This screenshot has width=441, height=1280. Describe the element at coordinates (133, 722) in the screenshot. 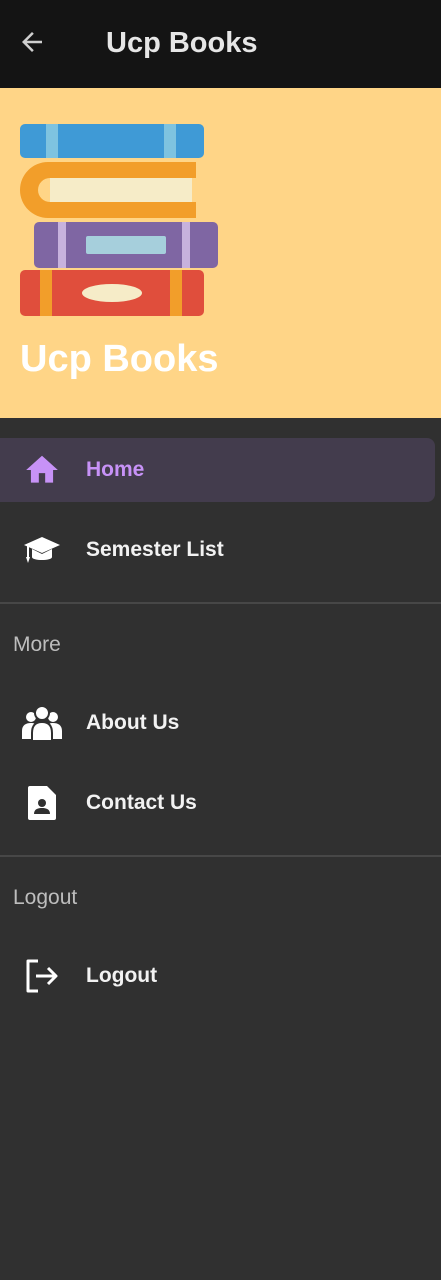

I see `menu-item-label: About Us` at that location.